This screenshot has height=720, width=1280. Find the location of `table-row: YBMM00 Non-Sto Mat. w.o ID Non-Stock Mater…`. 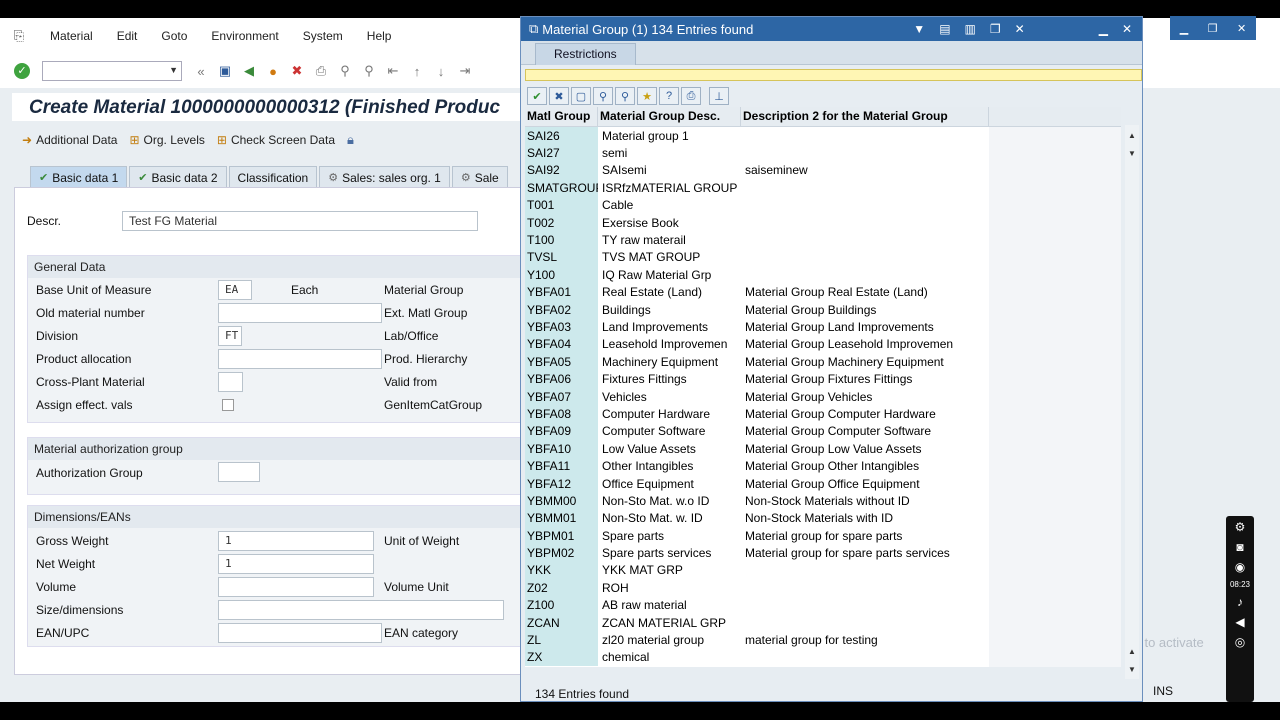

table-row: YBMM00 Non-Sto Mat. w.o ID Non-Stock Mater… is located at coordinates (823, 501).